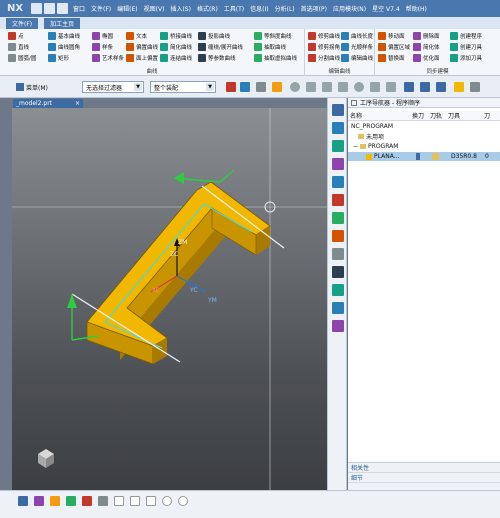 This screenshot has height=518, width=500. What do you see at coordinates (394, 46) in the screenshot?
I see `offset-region-button: 偏置区域` at bounding box center [394, 46].